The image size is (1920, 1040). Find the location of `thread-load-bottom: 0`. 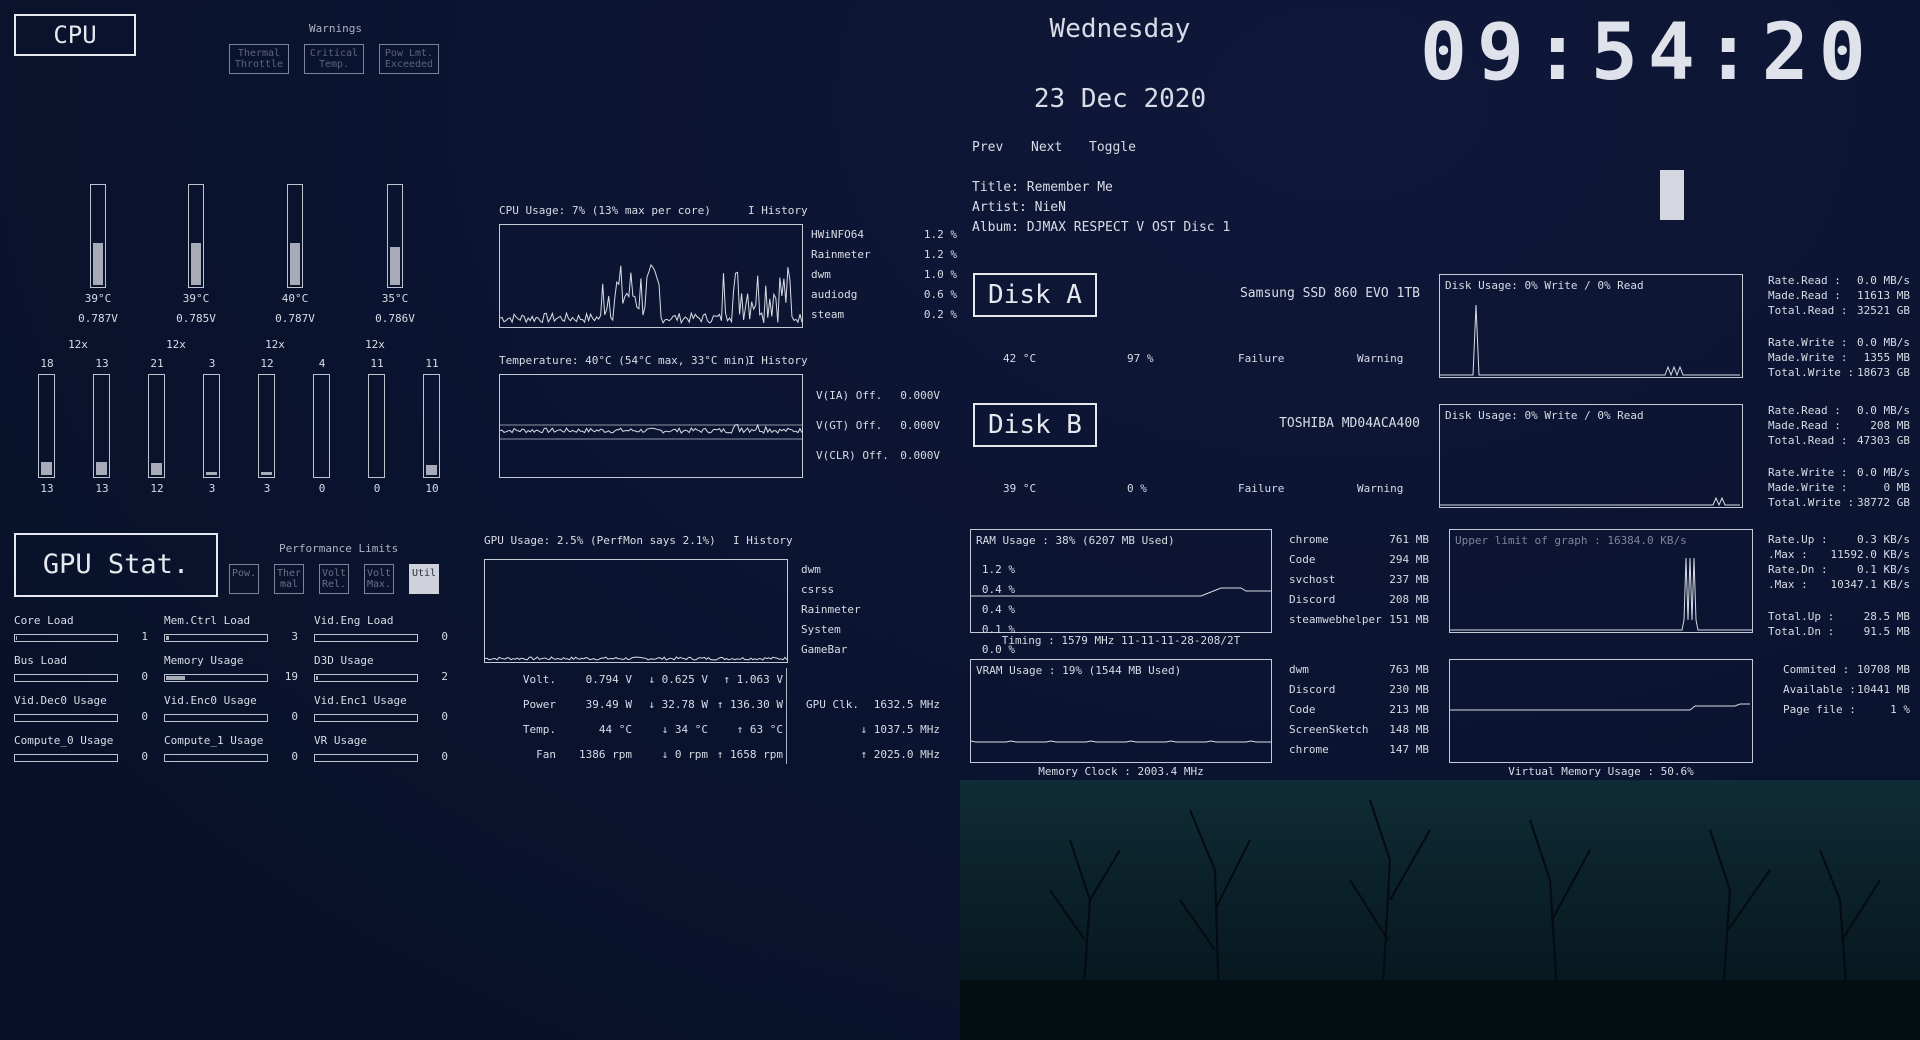

thread-load-bottom: 0 is located at coordinates (322, 488).